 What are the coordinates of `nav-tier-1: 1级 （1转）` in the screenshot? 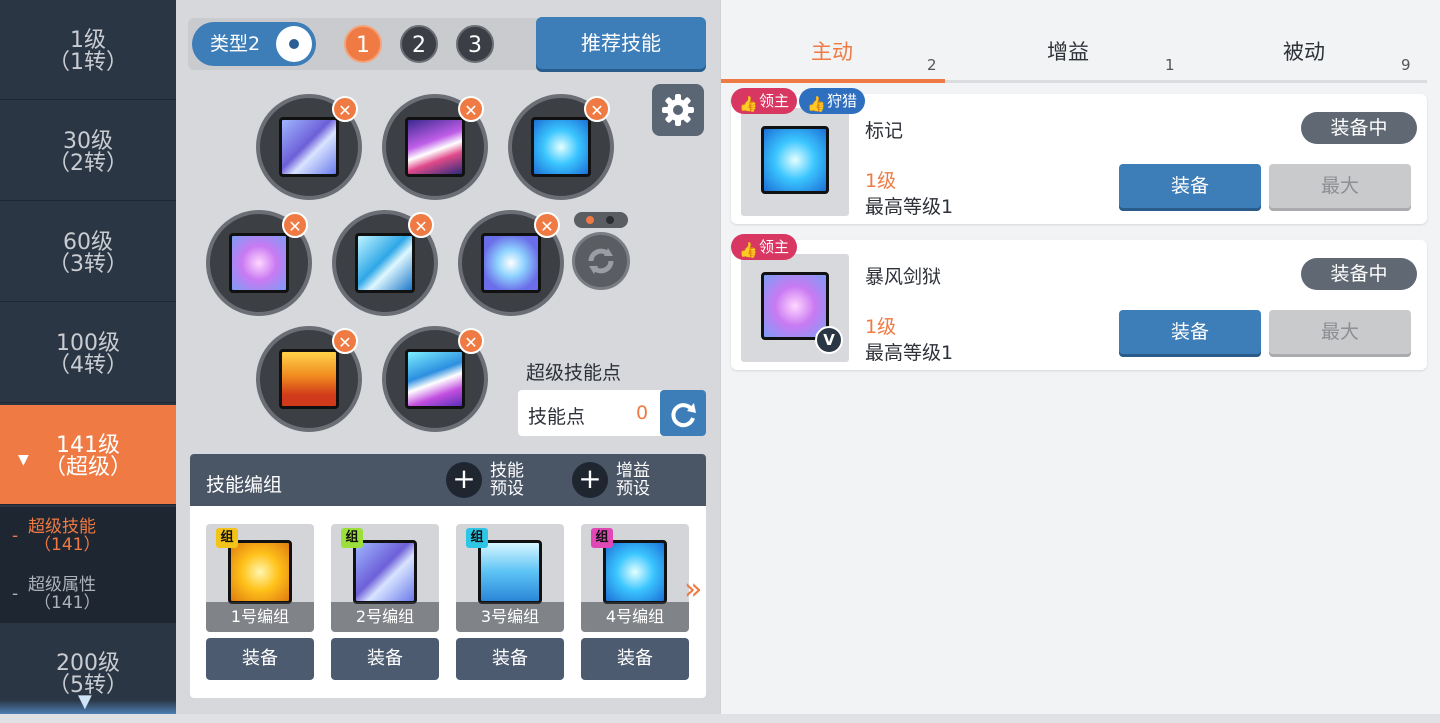 It's located at (88, 50).